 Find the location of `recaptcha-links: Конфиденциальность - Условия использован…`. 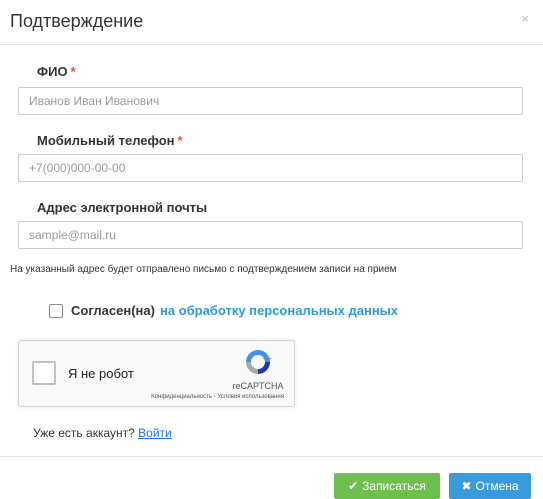

recaptcha-links: Конфиденциальность - Условия использован… is located at coordinates (217, 397).